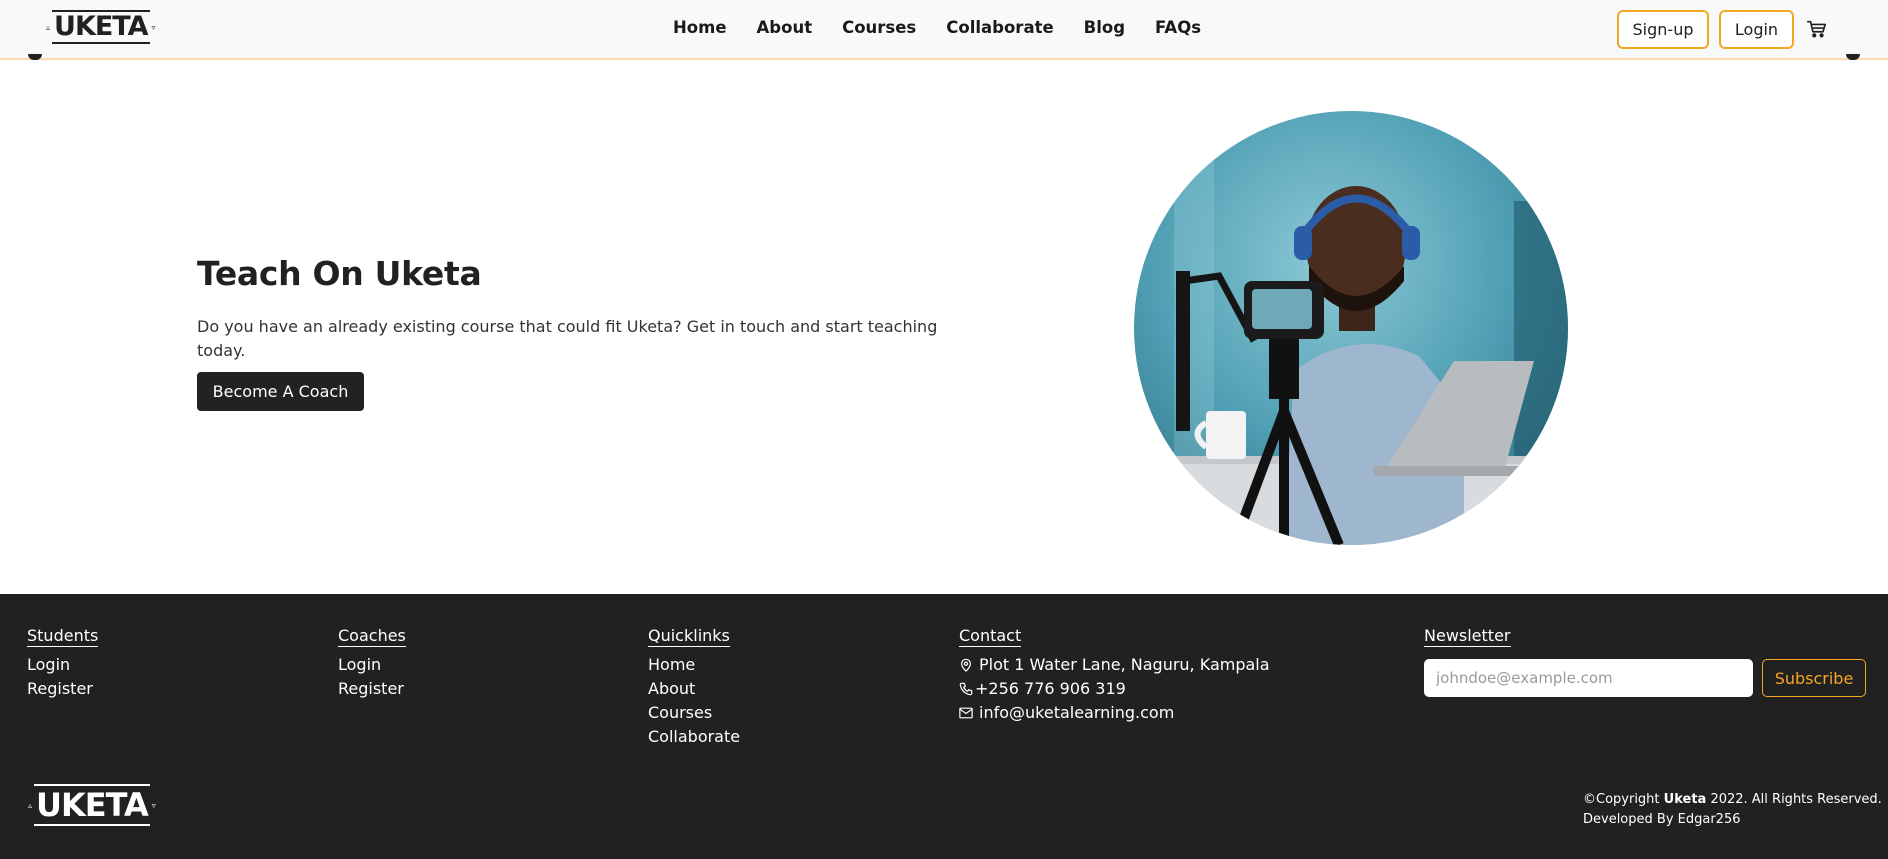  What do you see at coordinates (1814, 678) in the screenshot?
I see `subscribe-button: Subscribe` at bounding box center [1814, 678].